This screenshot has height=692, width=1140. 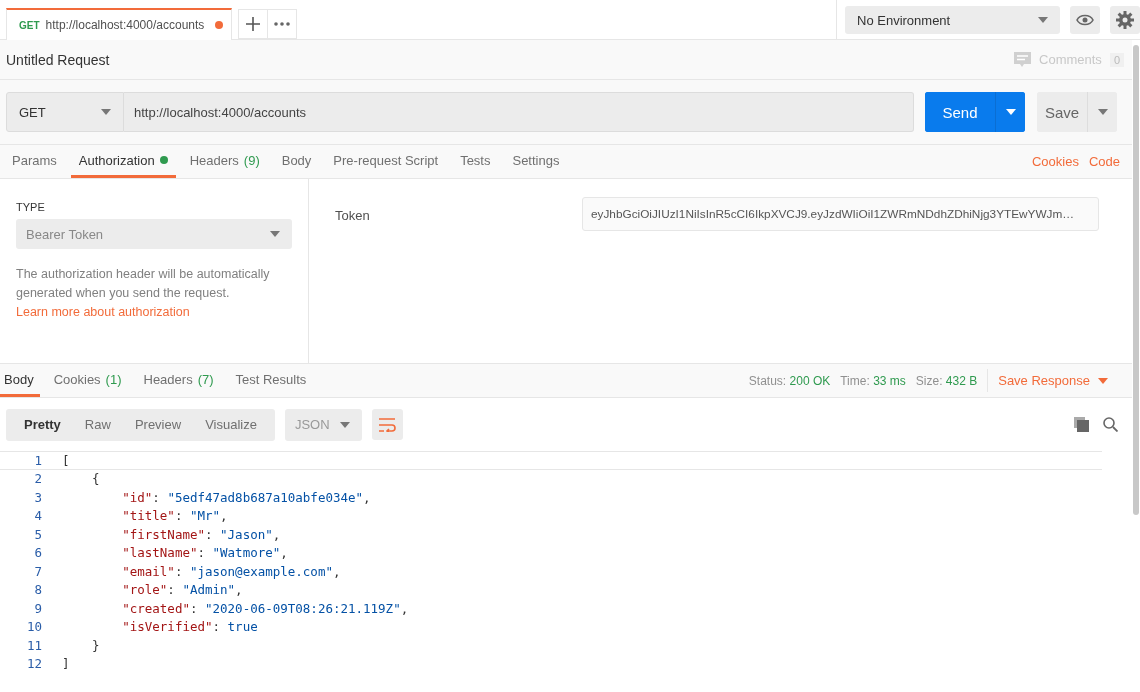 I want to click on token-label: Token, so click(x=353, y=215).